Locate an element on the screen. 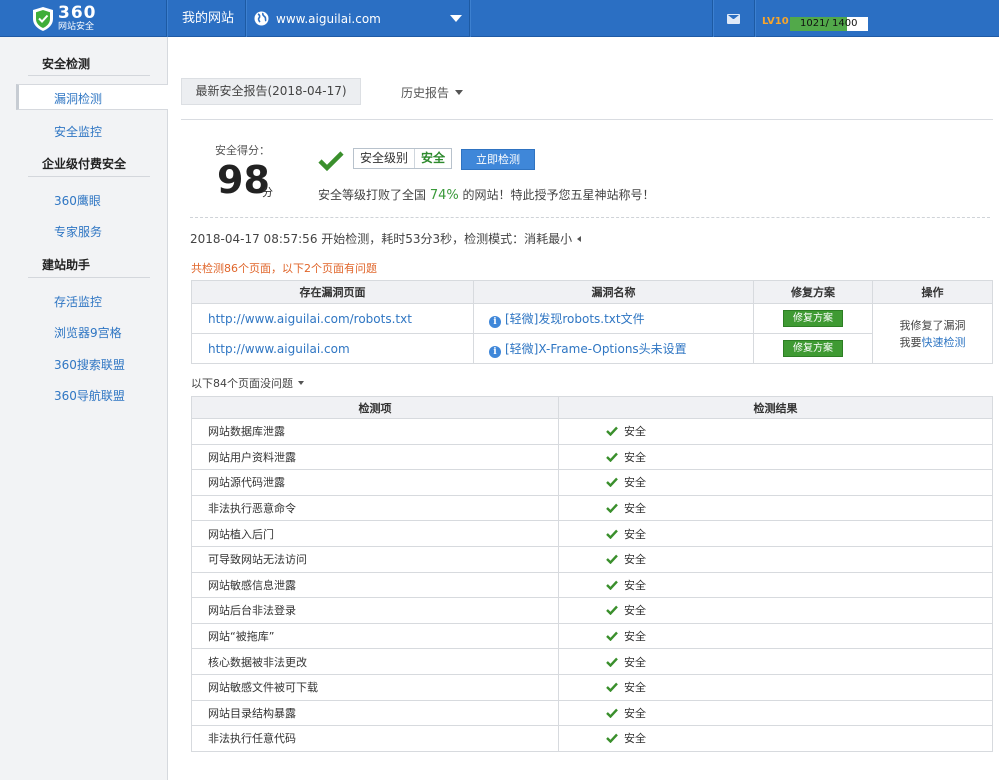 The width and height of the screenshot is (999, 780). vuln-name-text: [轻微]X-Frame-Options头未设置 is located at coordinates (596, 348).